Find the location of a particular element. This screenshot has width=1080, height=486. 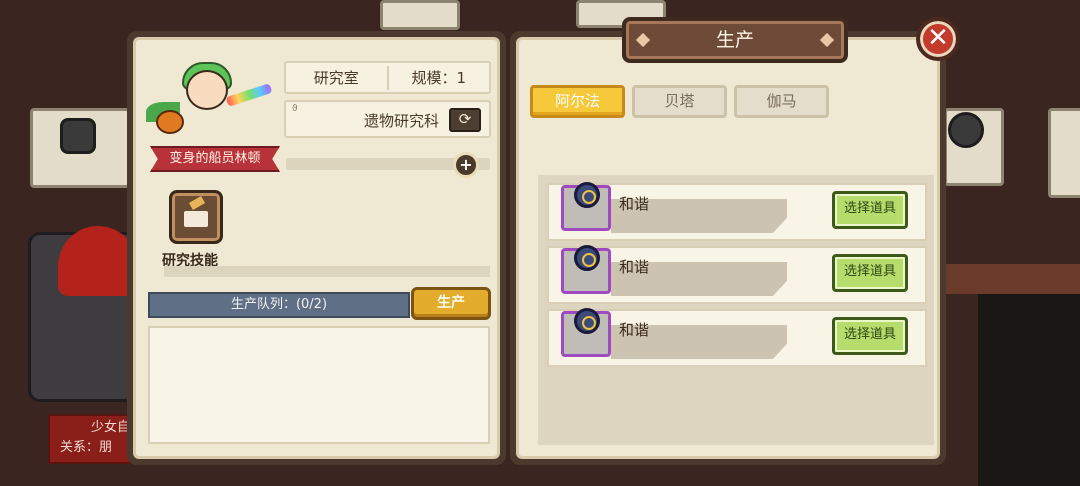

department-box: ϑ 遗物研究科 ⟳ is located at coordinates (387, 119).